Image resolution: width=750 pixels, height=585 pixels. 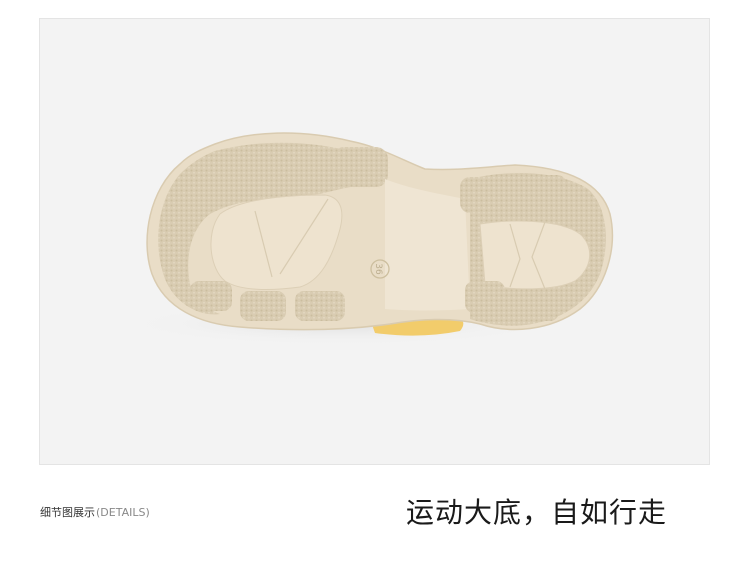 What do you see at coordinates (67, 512) in the screenshot?
I see `details-caption-cn: 细节图展示` at bounding box center [67, 512].